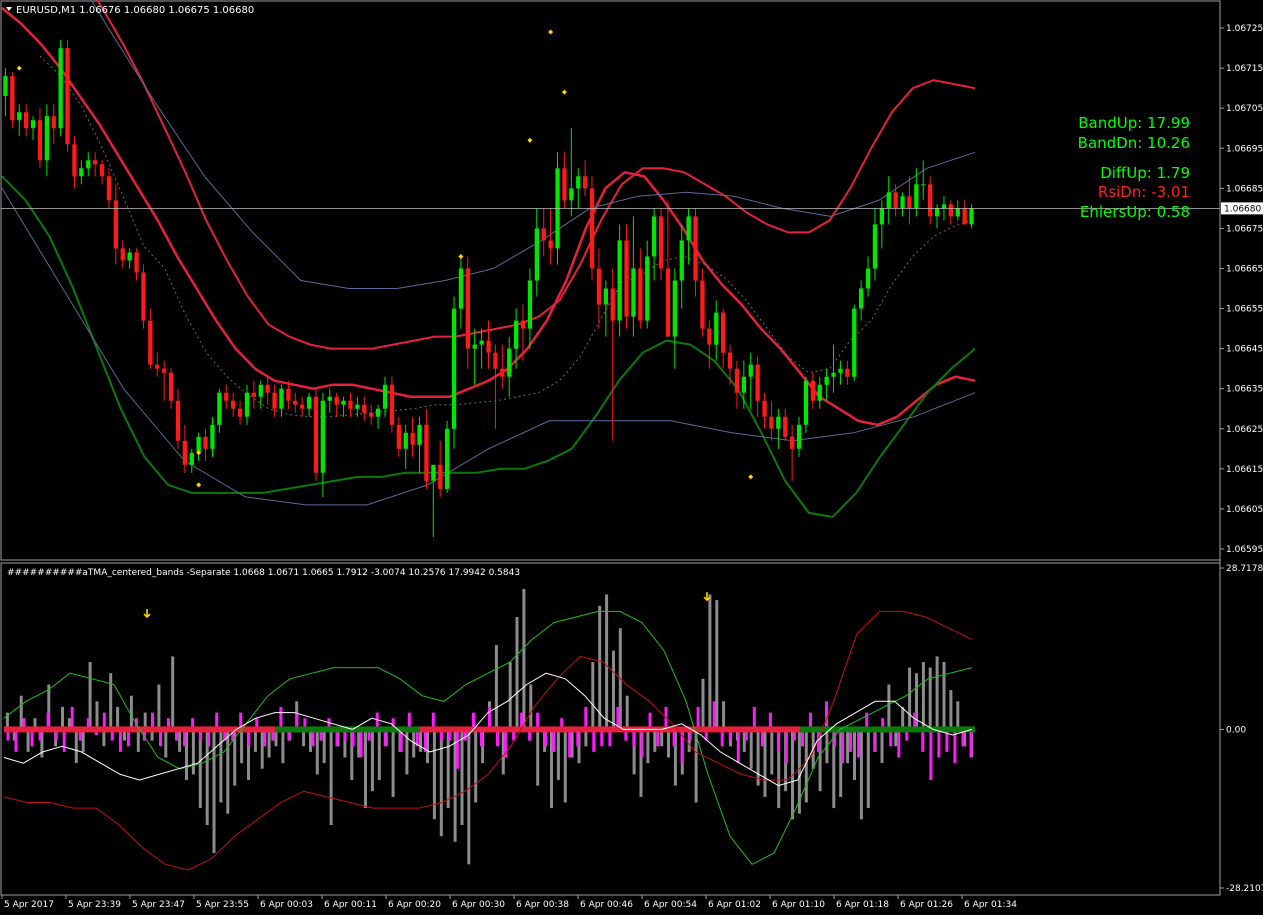 Image resolution: width=1263 pixels, height=915 pixels. Describe the element at coordinates (1244, 569) in the screenshot. I see `sub-axis-label: 28.7178` at that location.